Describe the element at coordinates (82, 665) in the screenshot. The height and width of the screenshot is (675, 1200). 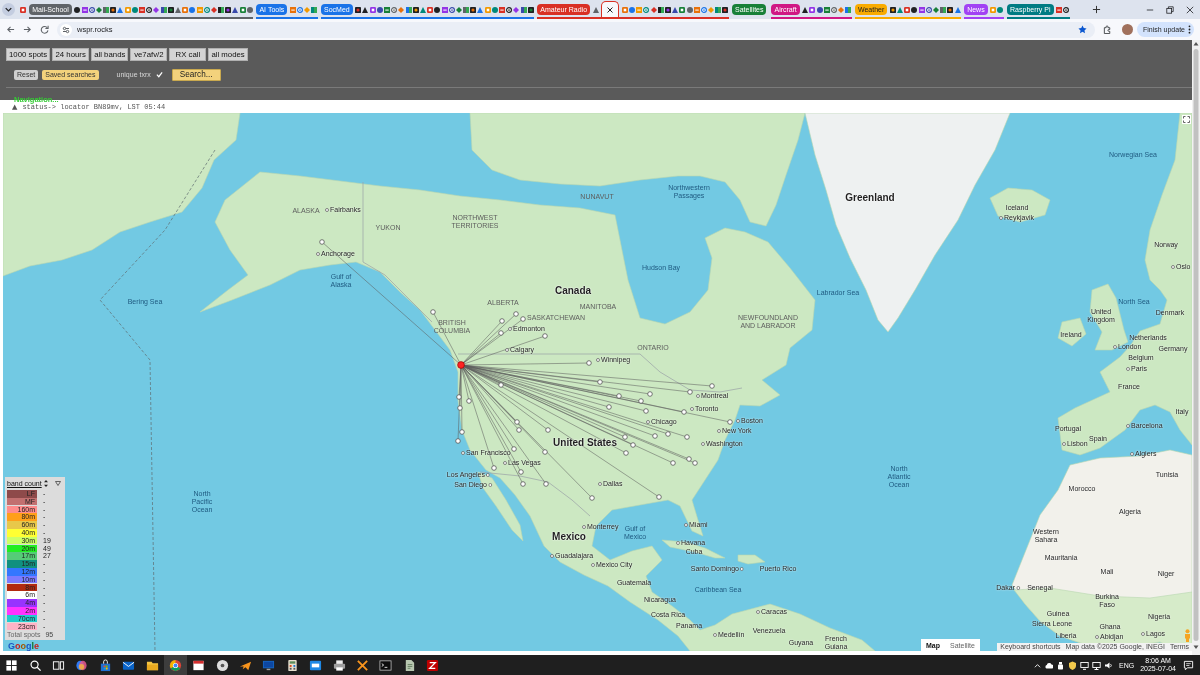
I see `overlapping-ovals-icon` at that location.